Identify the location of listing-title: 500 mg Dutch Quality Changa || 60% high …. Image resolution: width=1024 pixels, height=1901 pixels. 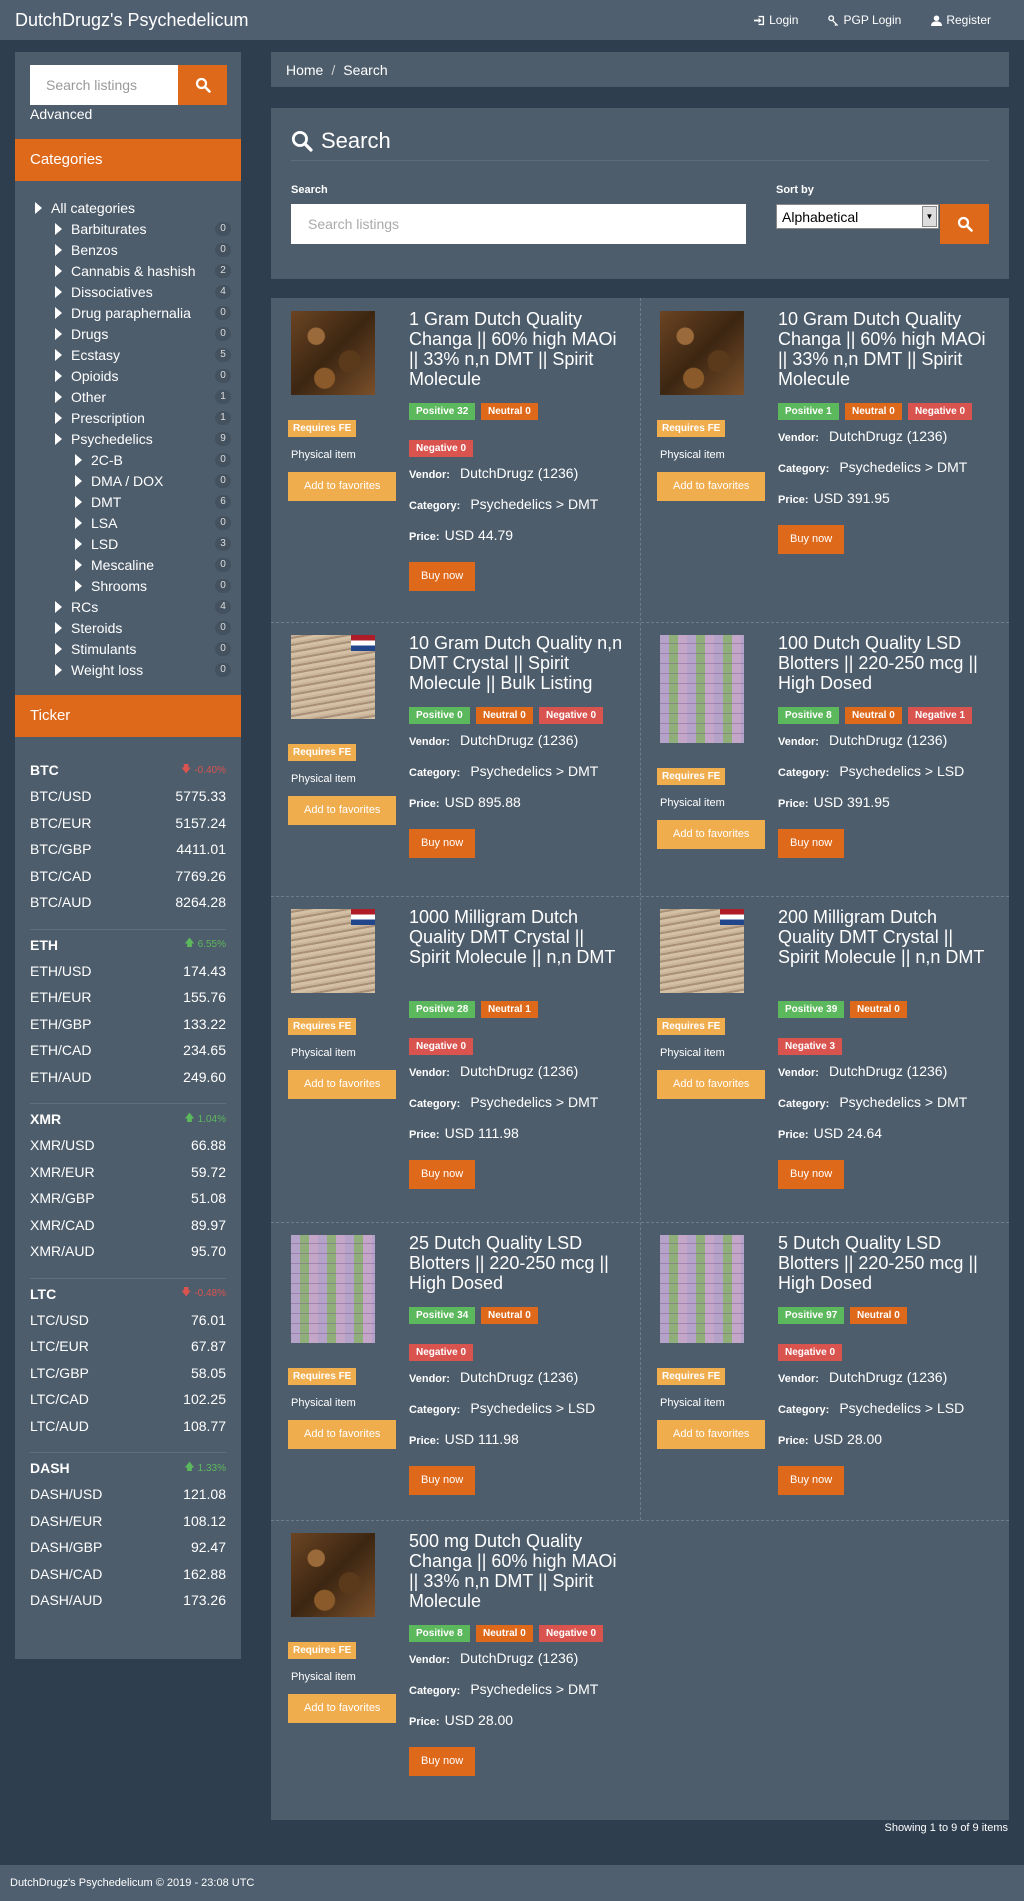
(519, 1571).